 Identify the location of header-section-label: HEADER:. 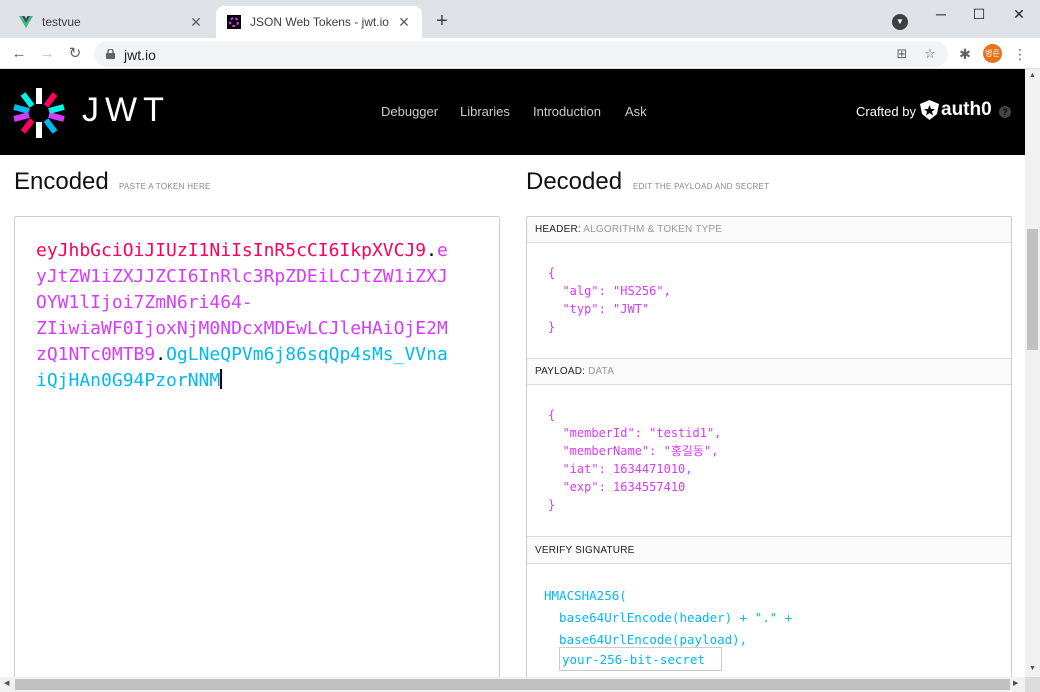
(558, 229).